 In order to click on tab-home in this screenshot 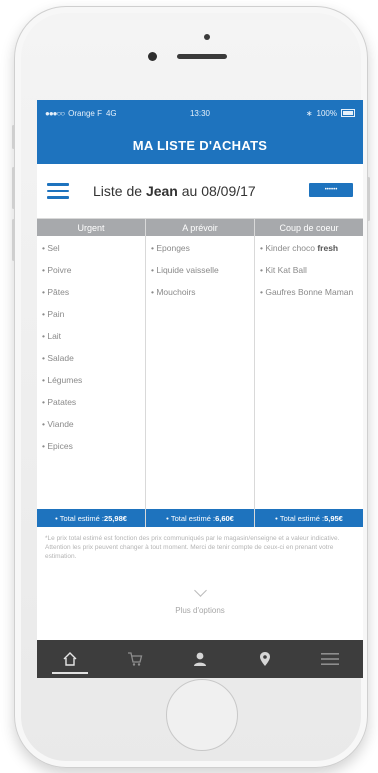, I will do `click(70, 659)`.